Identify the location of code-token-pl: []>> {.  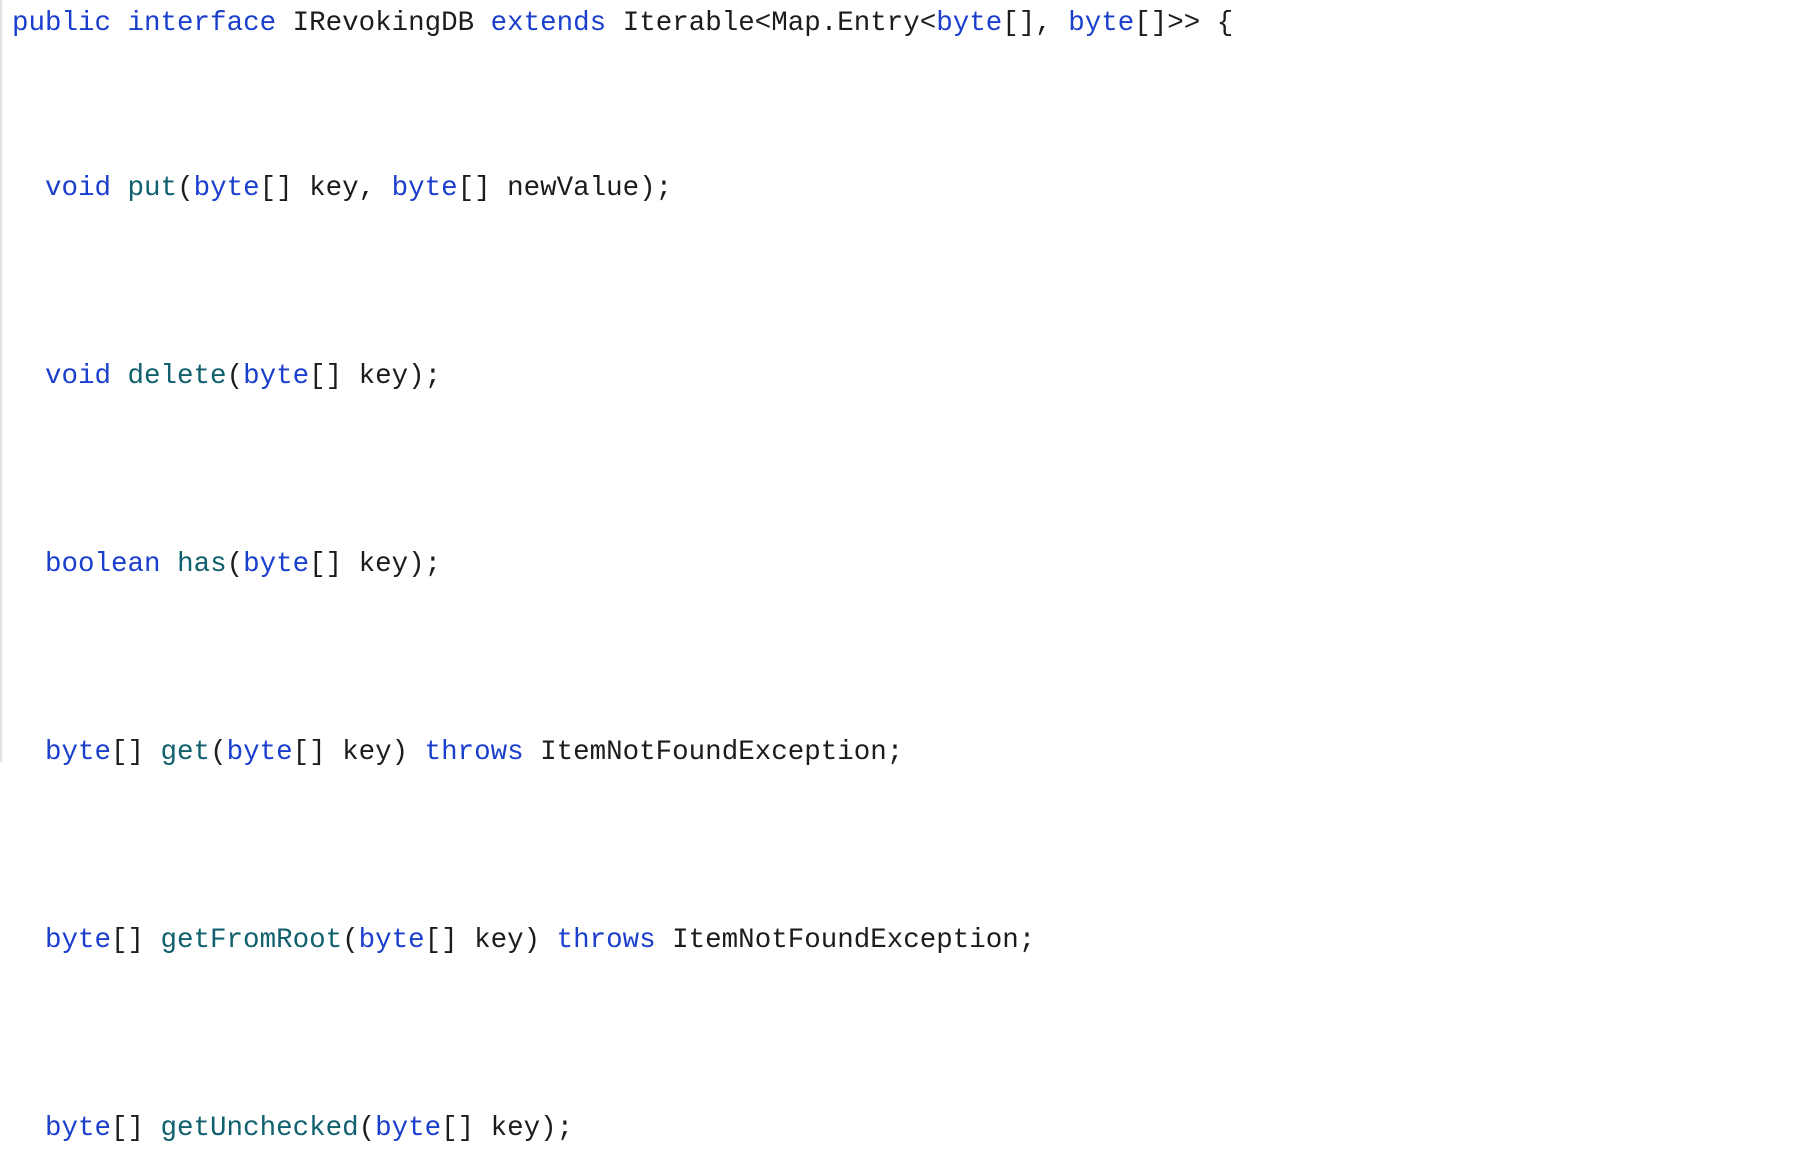
(1184, 23).